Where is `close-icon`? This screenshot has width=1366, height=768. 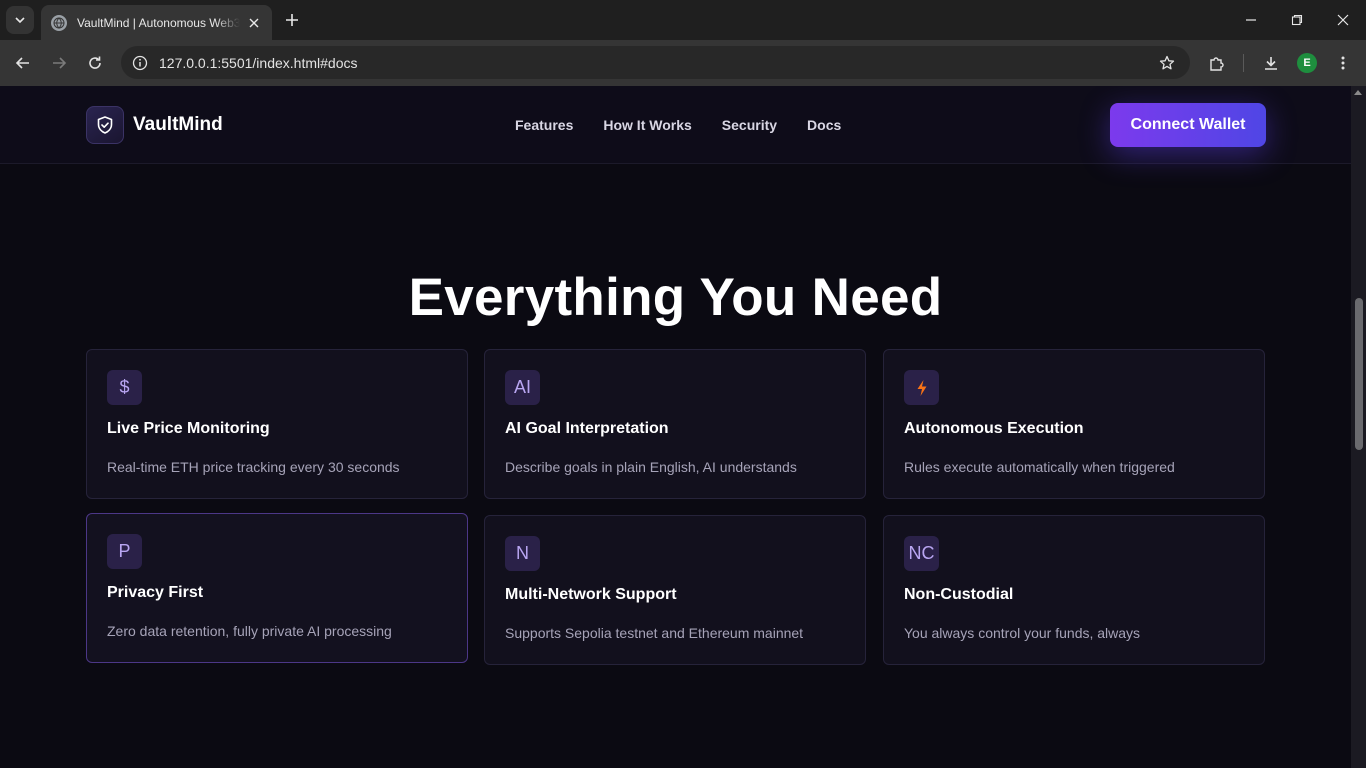
close-icon is located at coordinates (1343, 20).